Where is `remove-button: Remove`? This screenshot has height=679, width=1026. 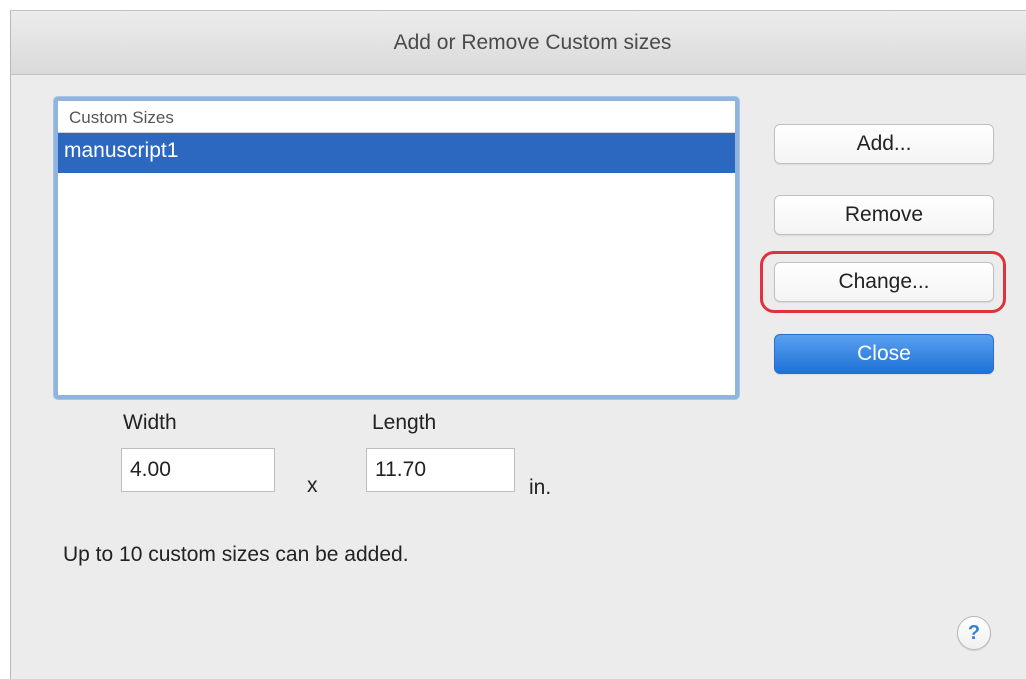 remove-button: Remove is located at coordinates (884, 215).